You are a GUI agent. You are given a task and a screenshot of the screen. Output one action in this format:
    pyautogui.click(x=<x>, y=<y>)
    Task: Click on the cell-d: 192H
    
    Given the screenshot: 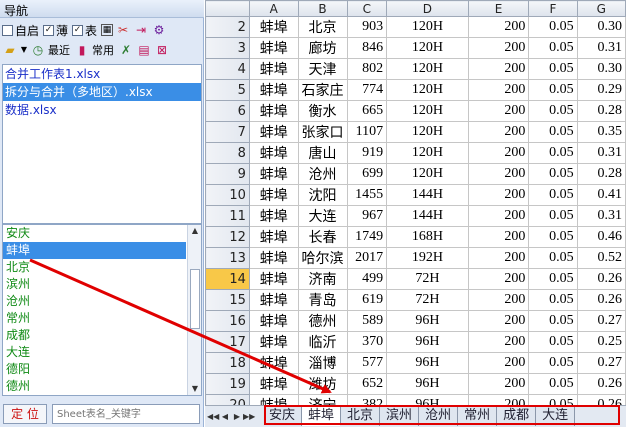 What is the action you would take?
    pyautogui.click(x=427, y=258)
    